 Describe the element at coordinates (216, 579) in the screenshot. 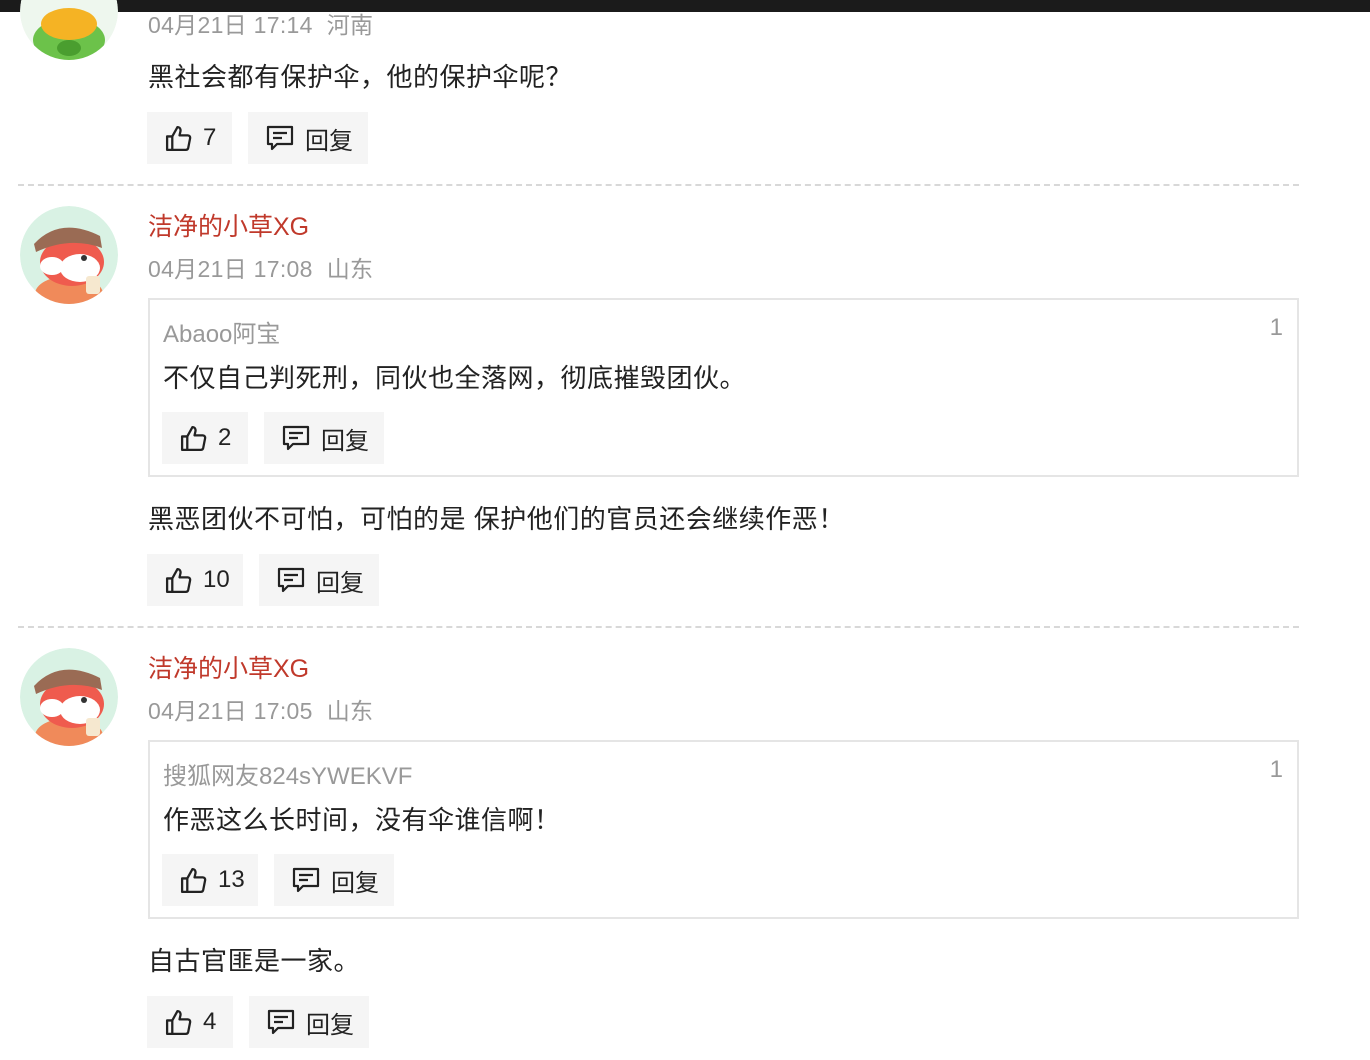

I see `like-count: 10` at that location.